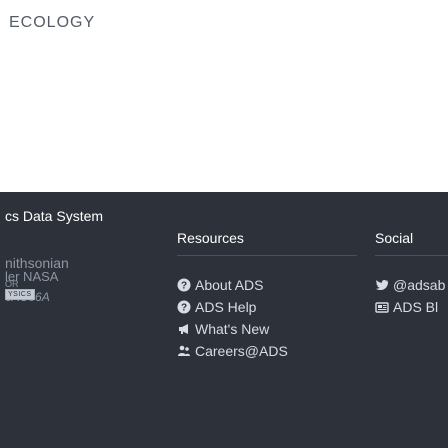 The height and width of the screenshot is (448, 448). I want to click on twitter-label: @adsab, so click(419, 285).